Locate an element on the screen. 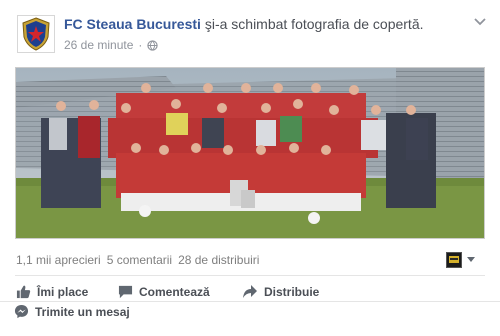  page-mini-avatar is located at coordinates (454, 260).